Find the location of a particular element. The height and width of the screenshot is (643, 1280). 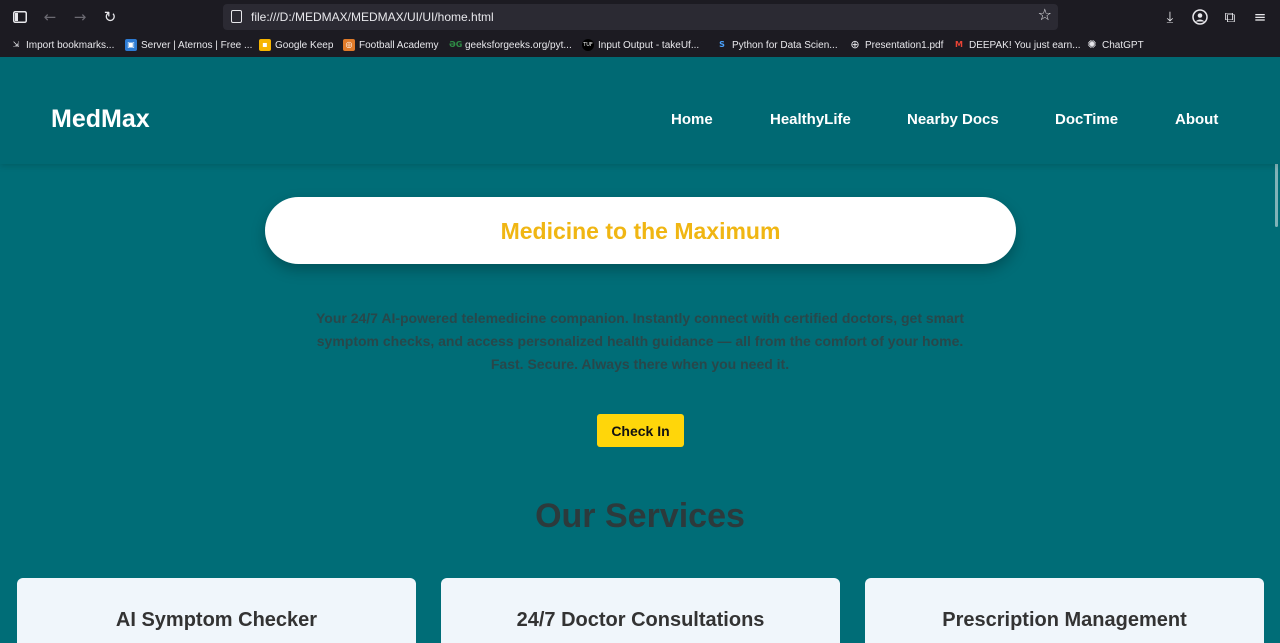

gmail-icon: M is located at coordinates (959, 44).